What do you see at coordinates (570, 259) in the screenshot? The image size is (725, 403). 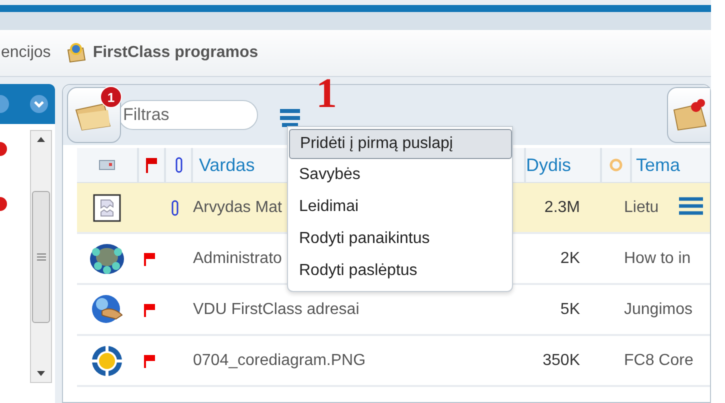 I see `size-text: 2K` at bounding box center [570, 259].